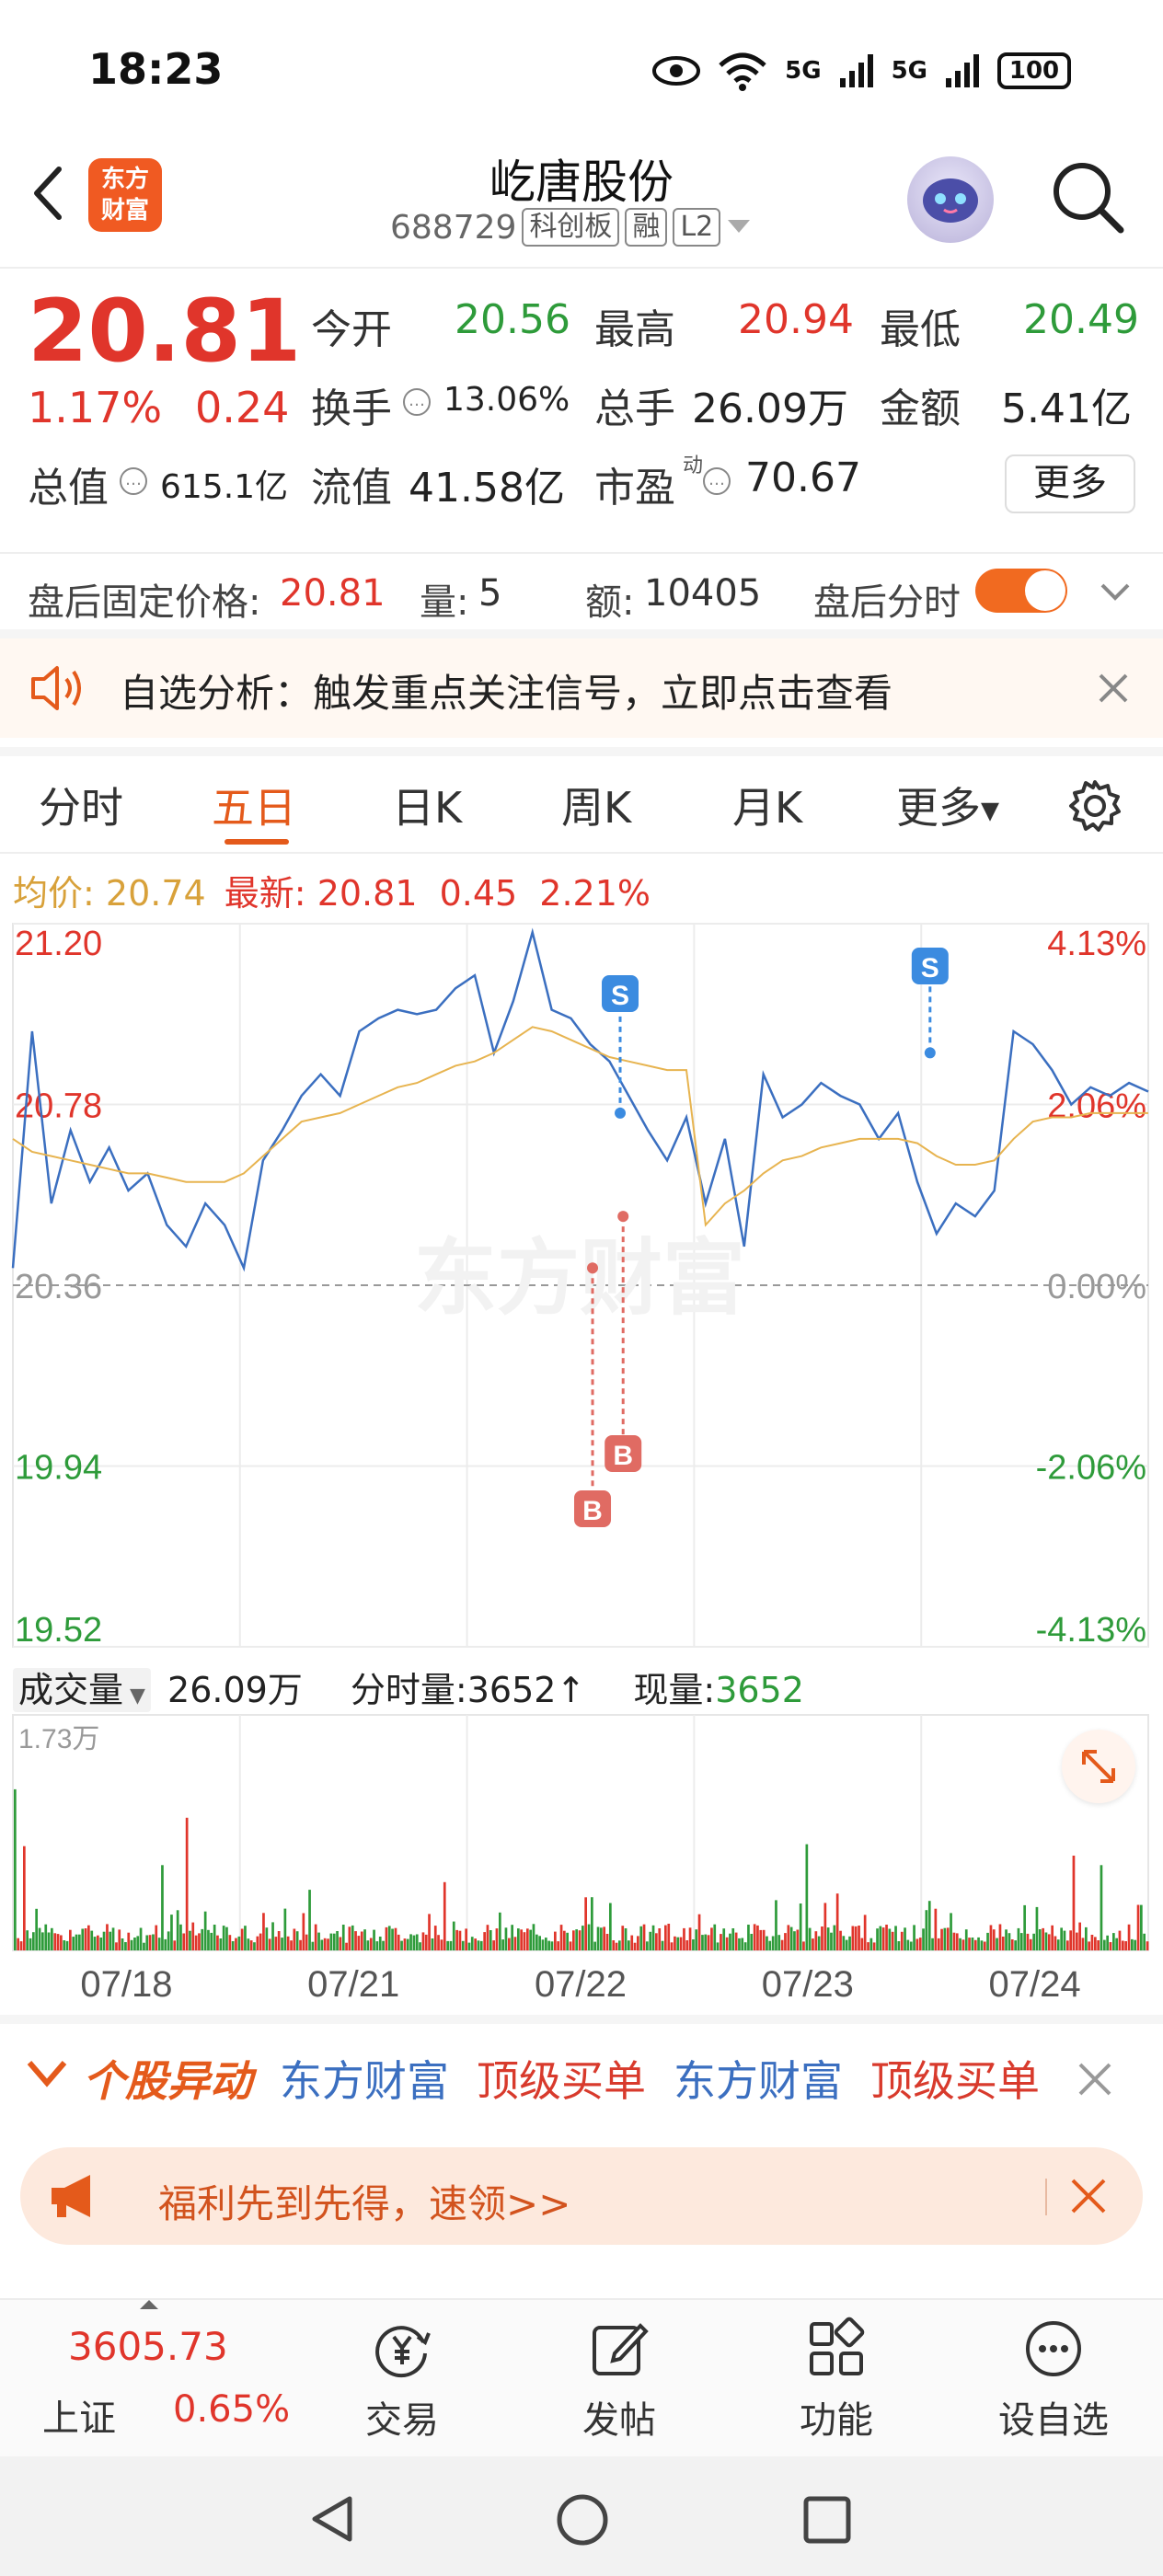  I want to click on promo-banner: 福利先到先得，速领>>, so click(581, 2196).